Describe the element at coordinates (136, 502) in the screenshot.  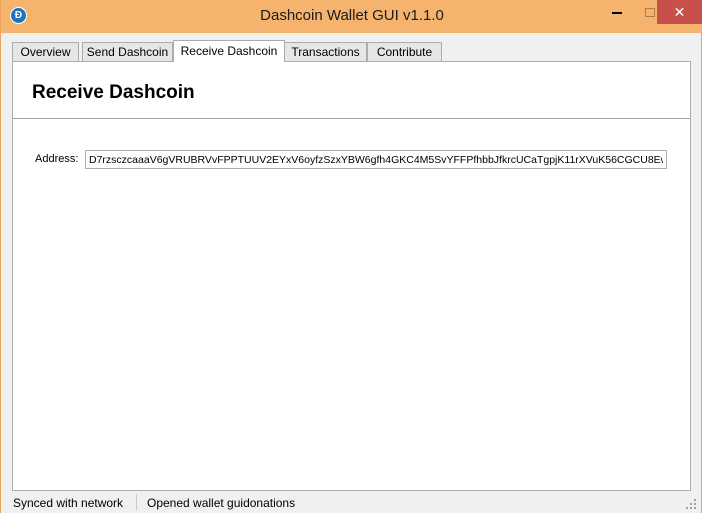
I see `status-separator` at that location.